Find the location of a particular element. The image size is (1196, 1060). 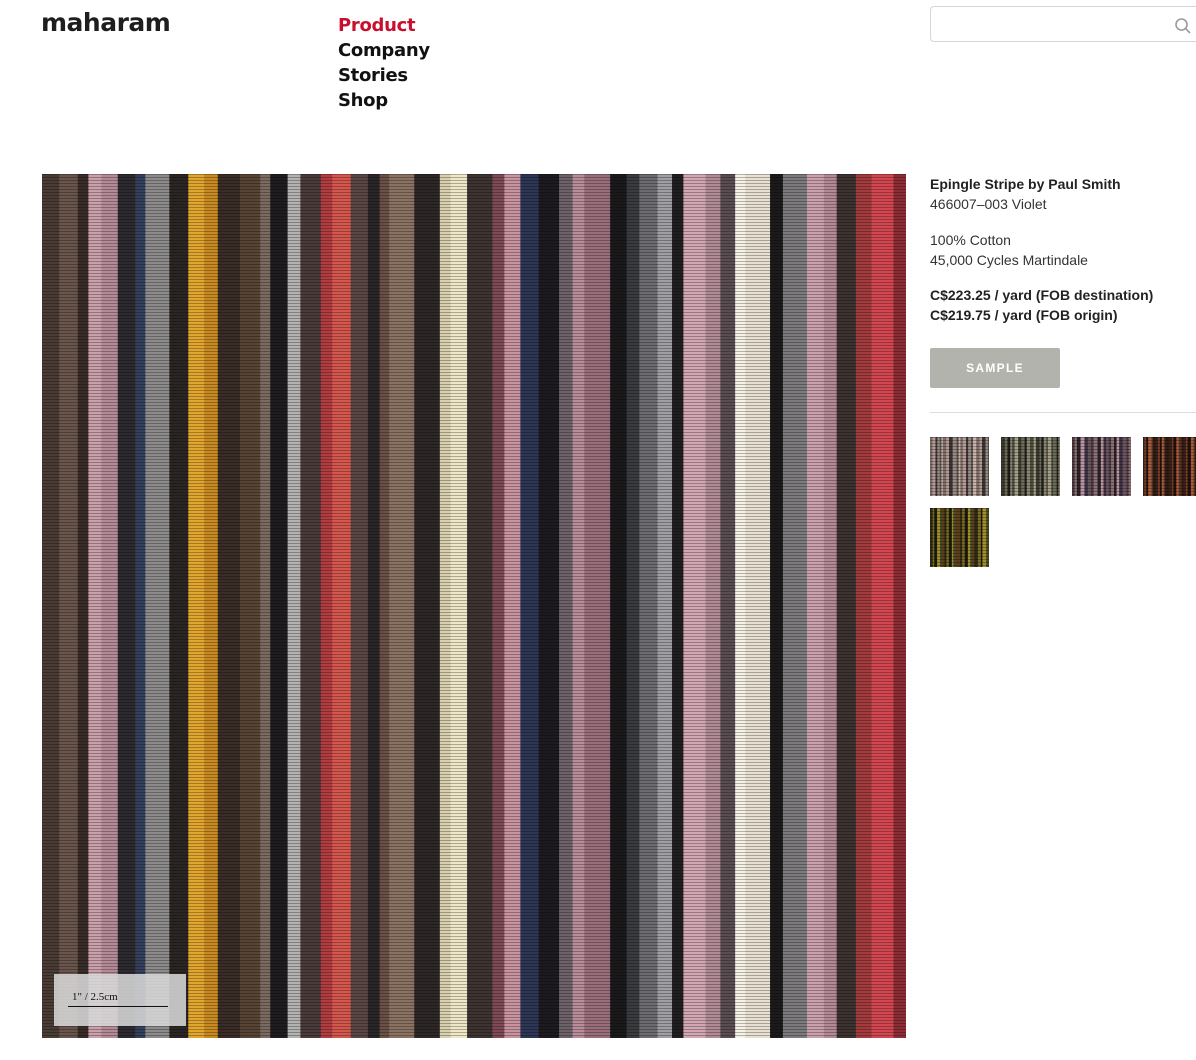

spec-content: 100% Cotton is located at coordinates (970, 240).